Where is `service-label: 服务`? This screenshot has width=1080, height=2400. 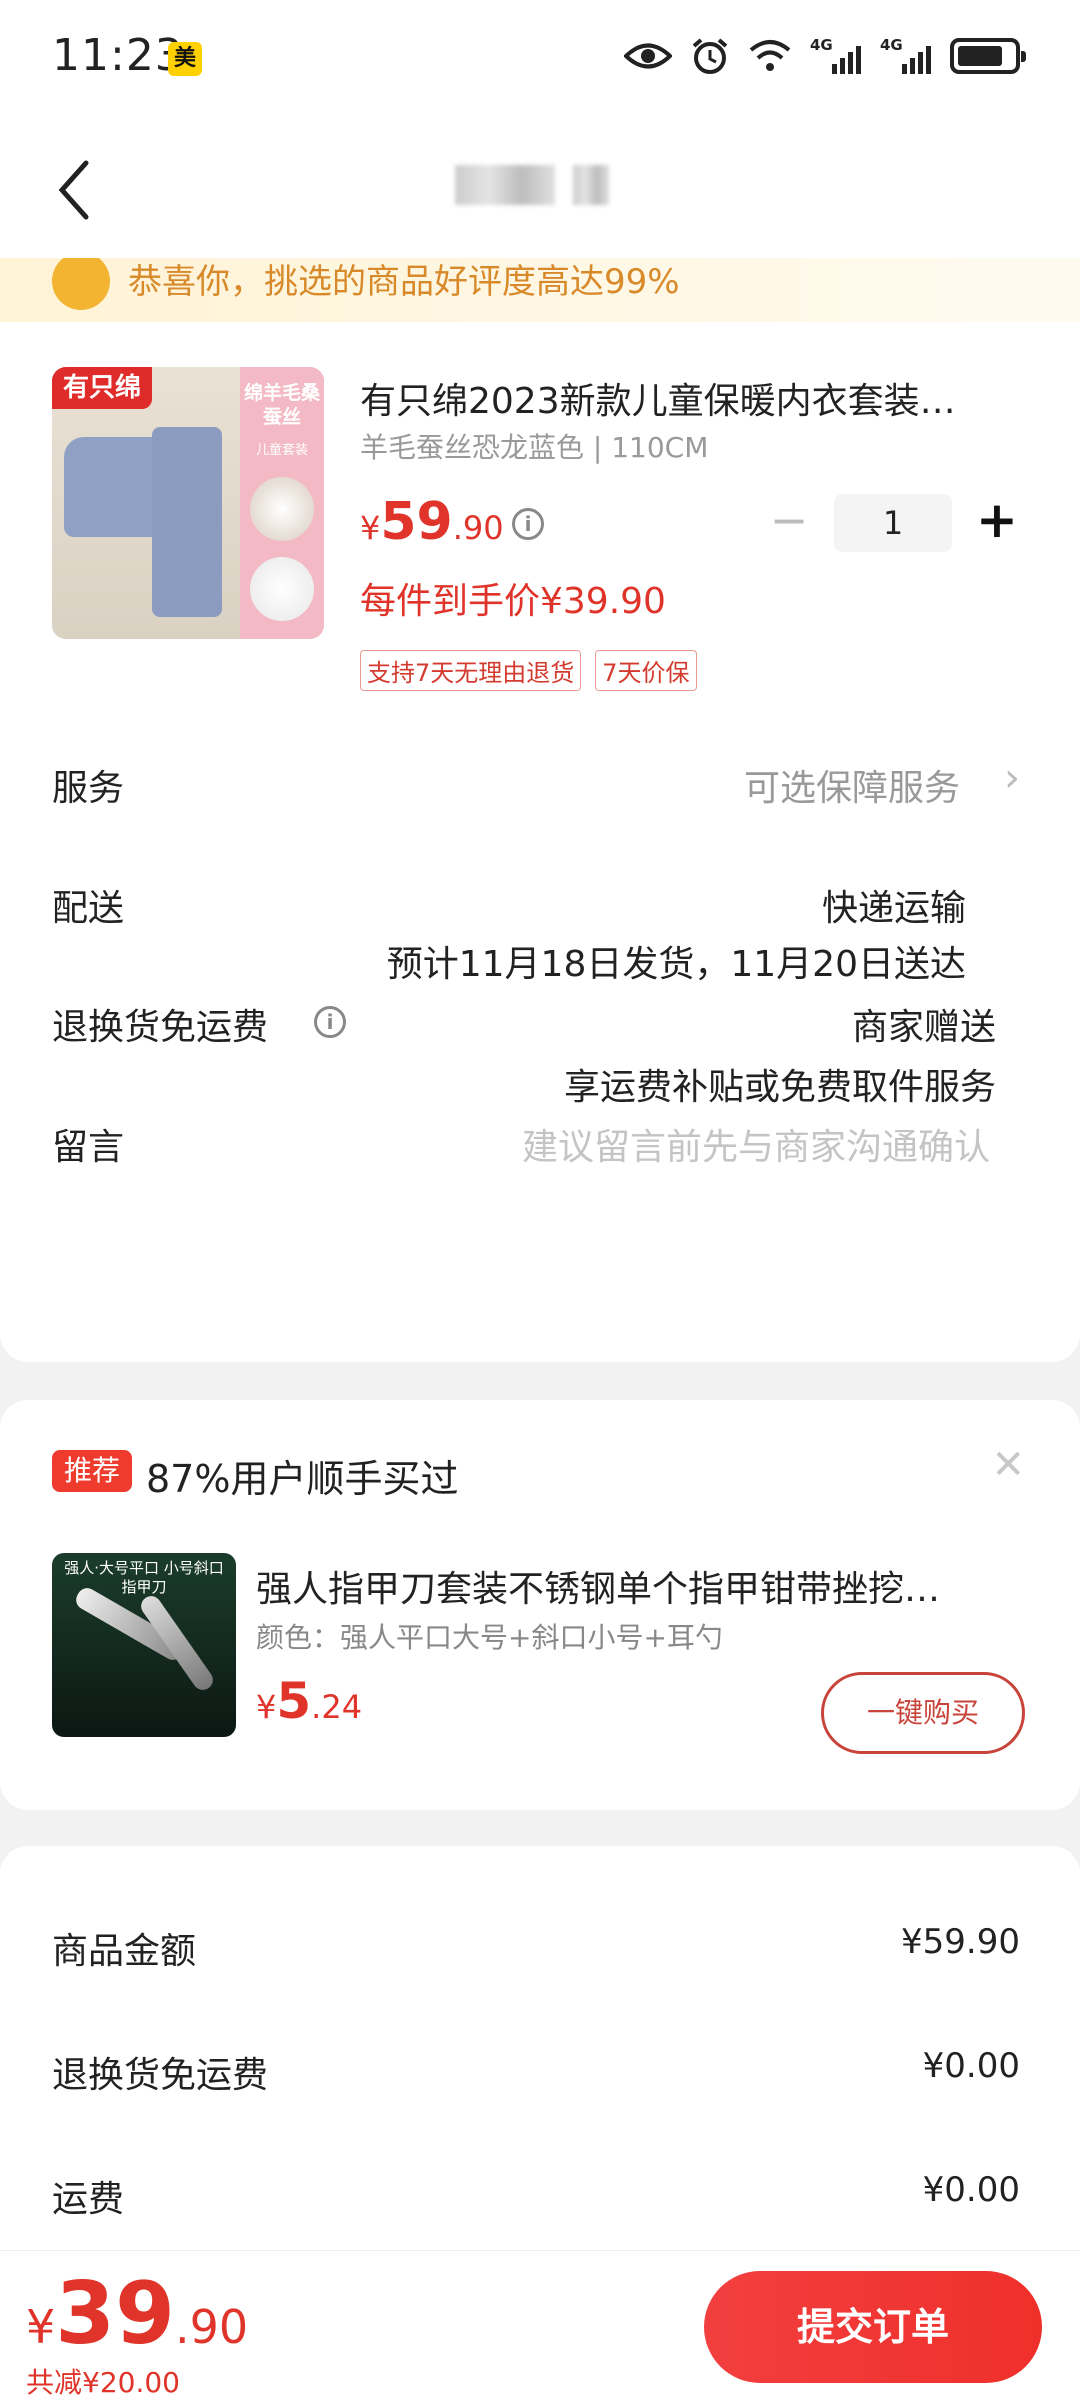 service-label: 服务 is located at coordinates (88, 788).